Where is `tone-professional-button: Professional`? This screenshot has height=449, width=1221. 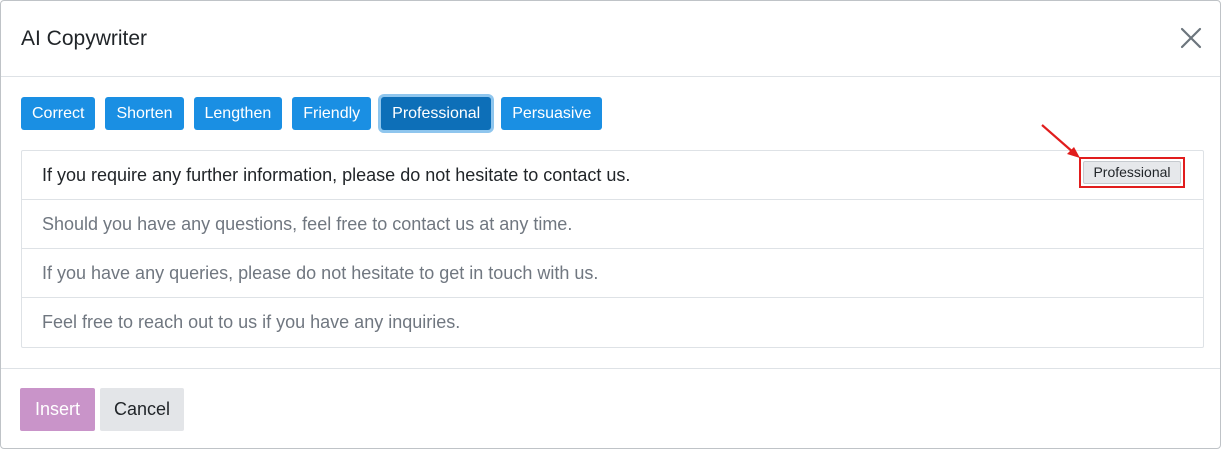
tone-professional-button: Professional is located at coordinates (436, 113).